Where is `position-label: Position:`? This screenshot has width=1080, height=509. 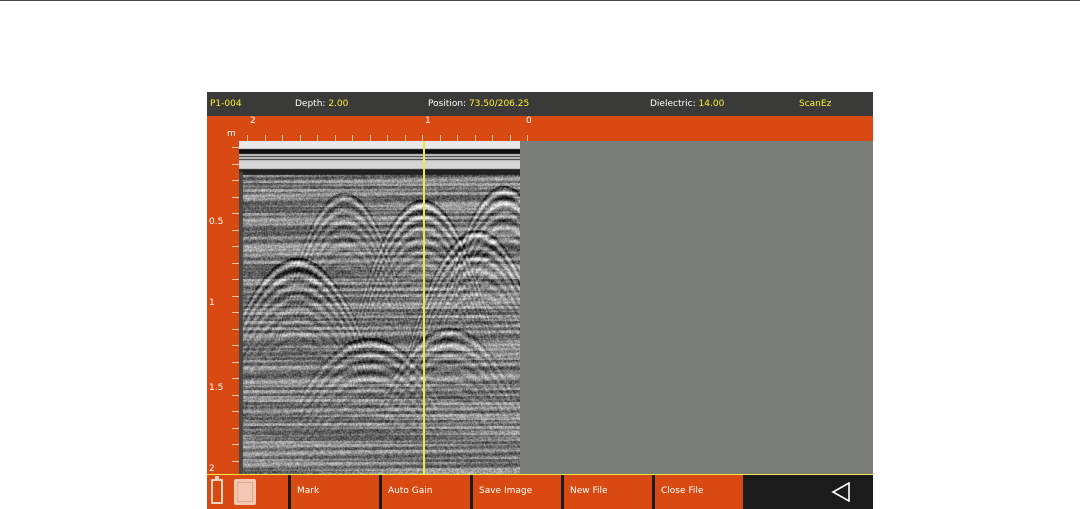 position-label: Position: is located at coordinates (448, 104).